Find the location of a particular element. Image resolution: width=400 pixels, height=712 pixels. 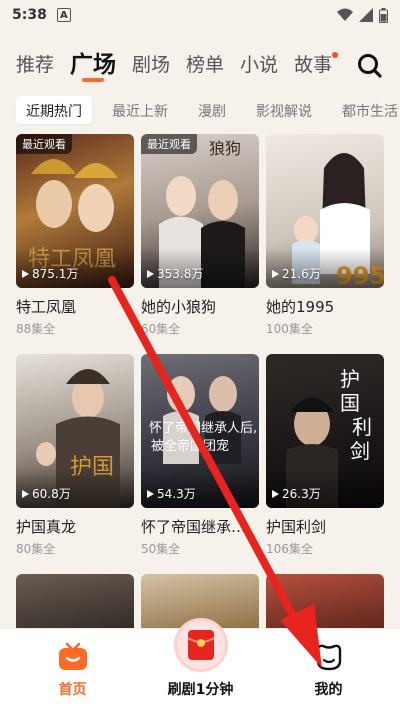

drama-card: 狼狗 最近观看 353.8万 她的小狼狗 60集全 is located at coordinates (200, 235).